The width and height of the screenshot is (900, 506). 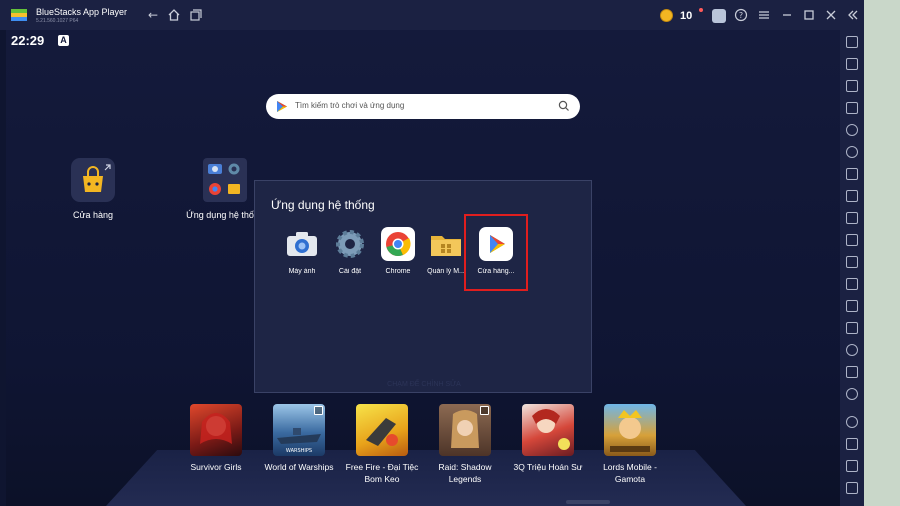 I want to click on camera-icon, so click(x=302, y=244).